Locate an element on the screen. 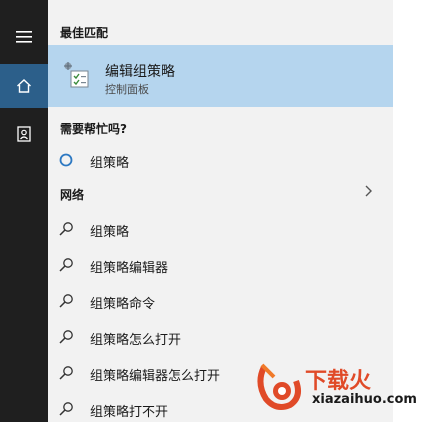  home-button is located at coordinates (24, 86).